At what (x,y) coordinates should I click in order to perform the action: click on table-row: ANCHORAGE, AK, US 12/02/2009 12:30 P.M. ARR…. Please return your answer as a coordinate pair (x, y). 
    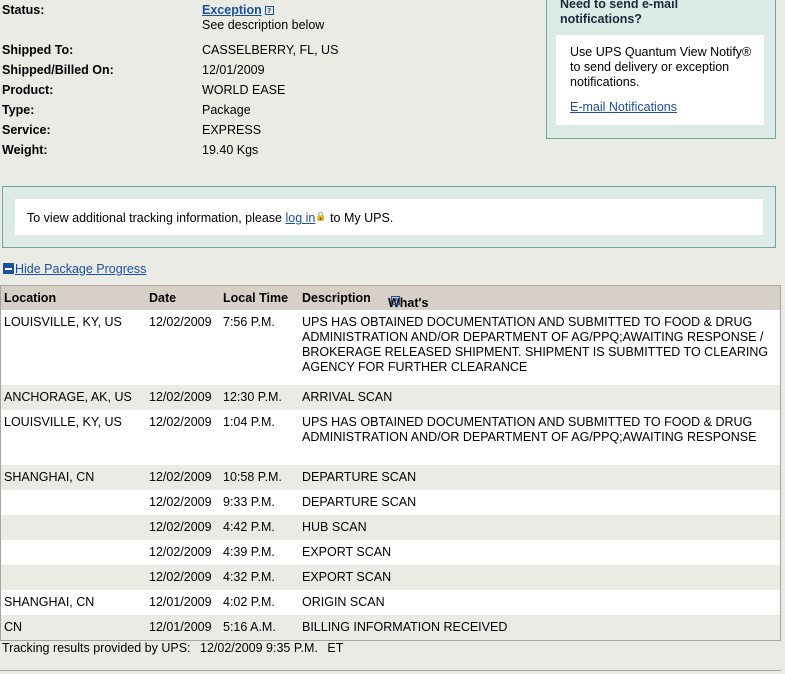
    Looking at the image, I should click on (390, 397).